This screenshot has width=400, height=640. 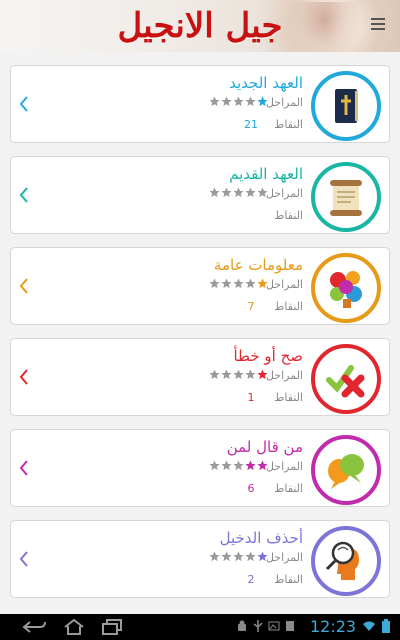 I want to click on category-name: من قال لمن, so click(x=264, y=447).